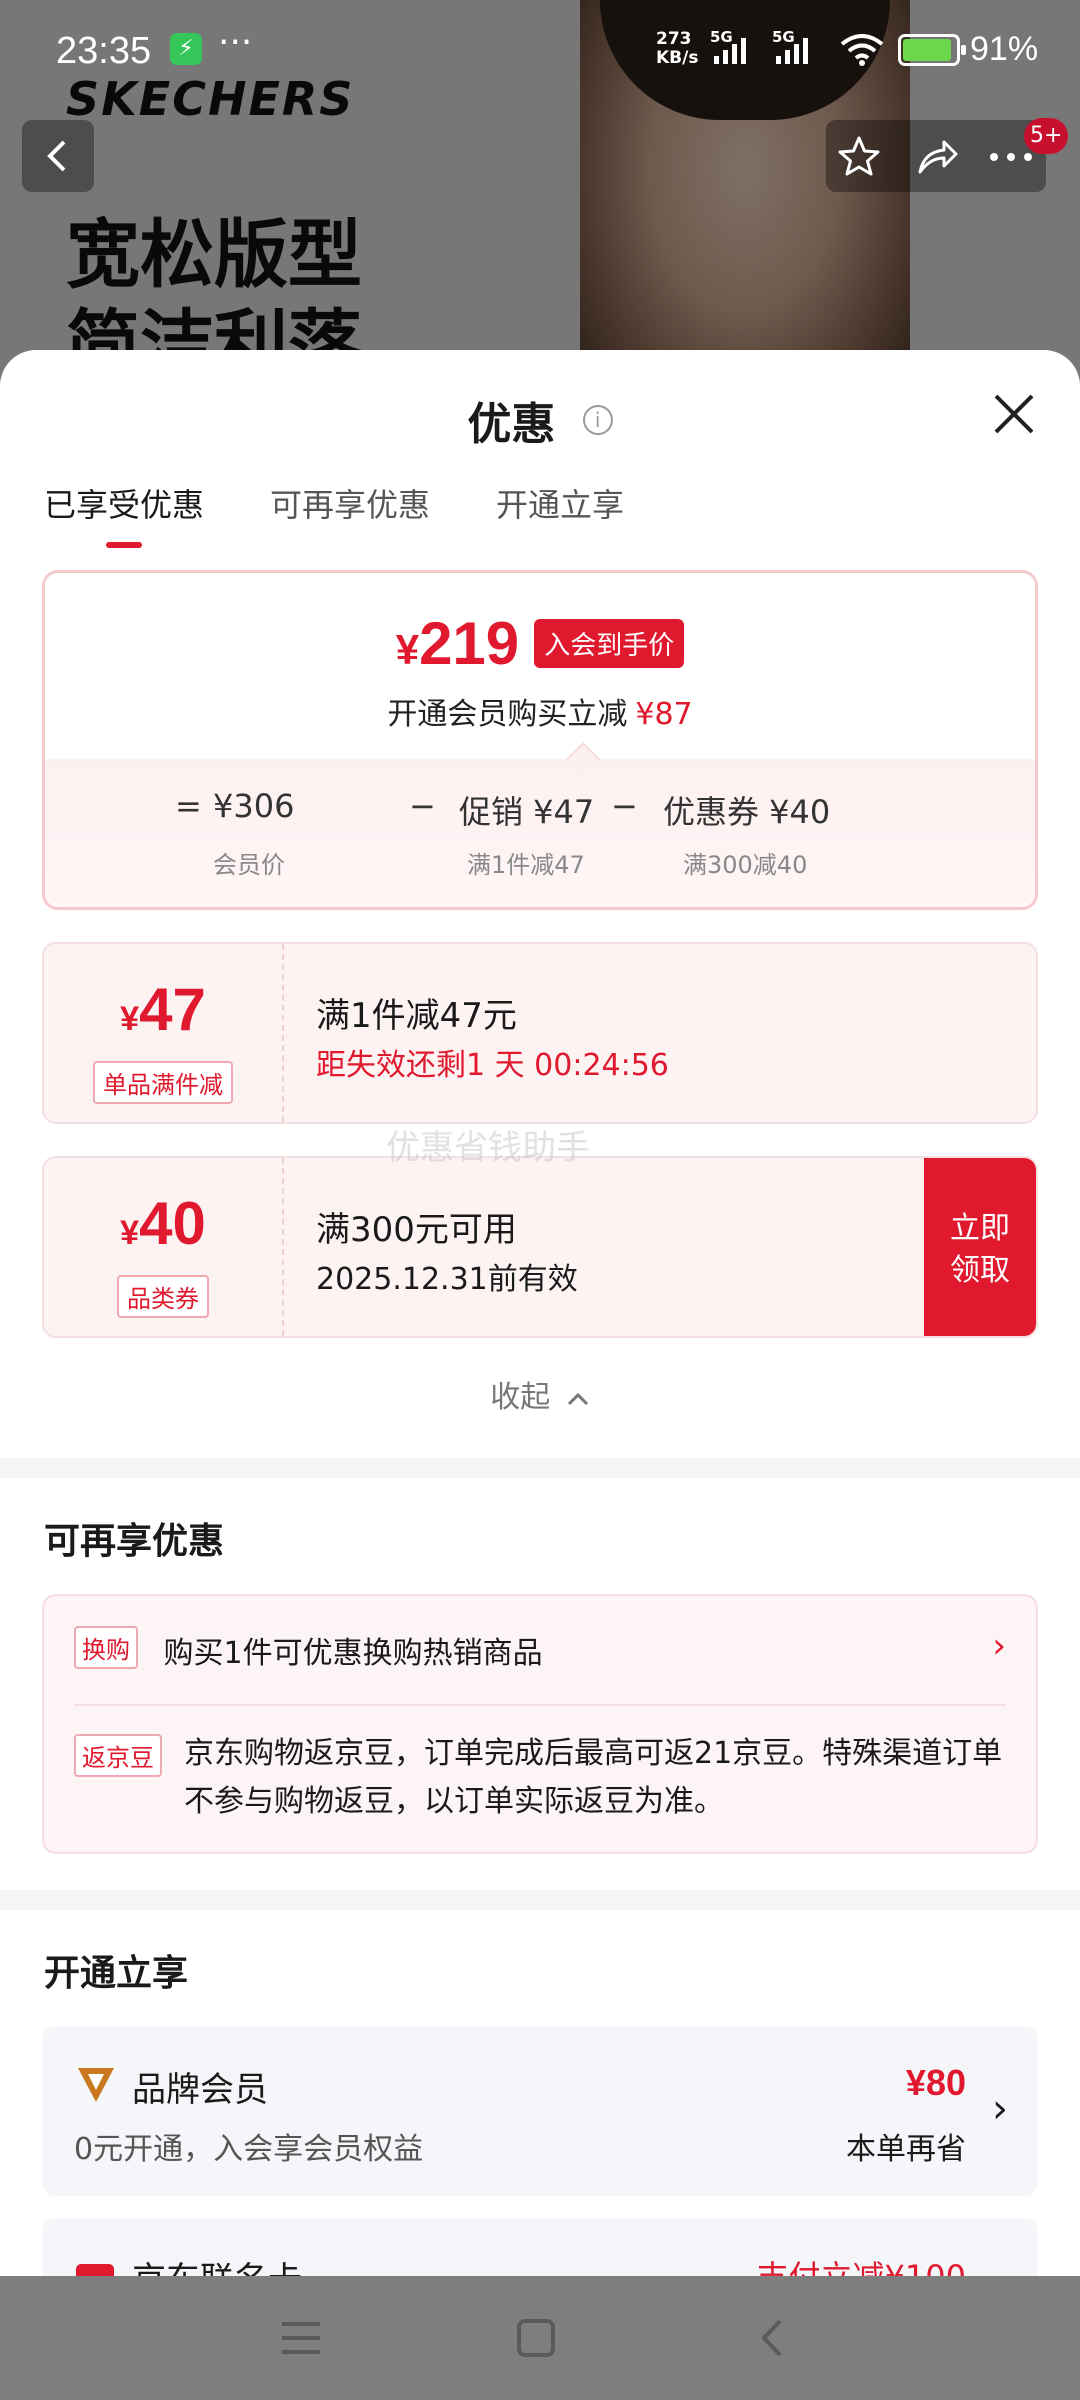  Describe the element at coordinates (188, 806) in the screenshot. I see `equals-sign: =` at that location.